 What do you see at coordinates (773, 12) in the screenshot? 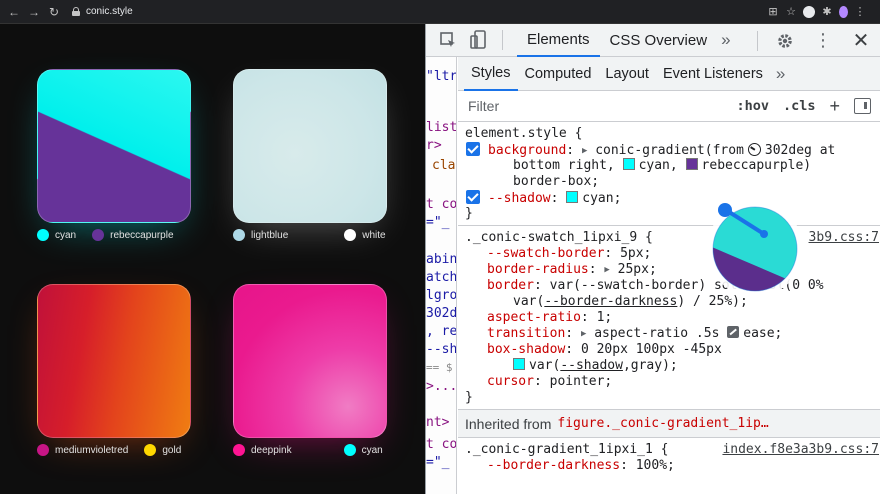
I see `translate-icon: ⊞` at bounding box center [773, 12].